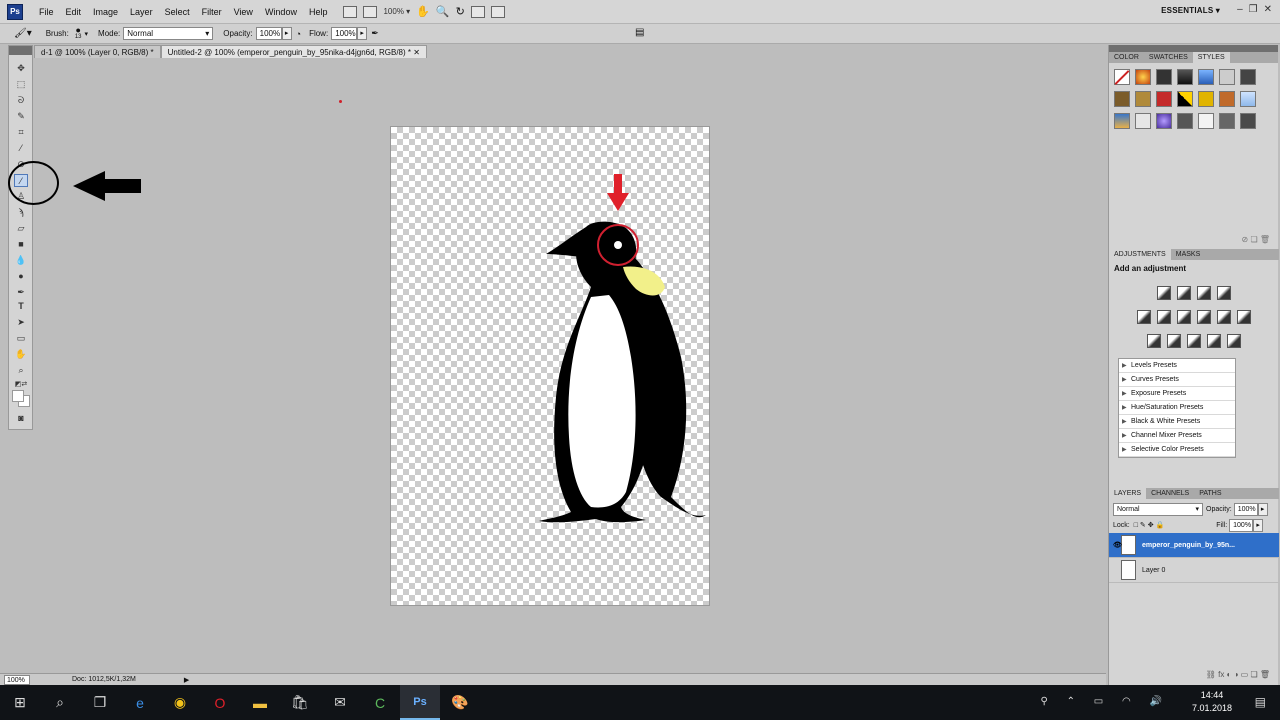 The image size is (1280, 720). What do you see at coordinates (1211, 57) in the screenshot?
I see `tab-styles: STYLES` at bounding box center [1211, 57].